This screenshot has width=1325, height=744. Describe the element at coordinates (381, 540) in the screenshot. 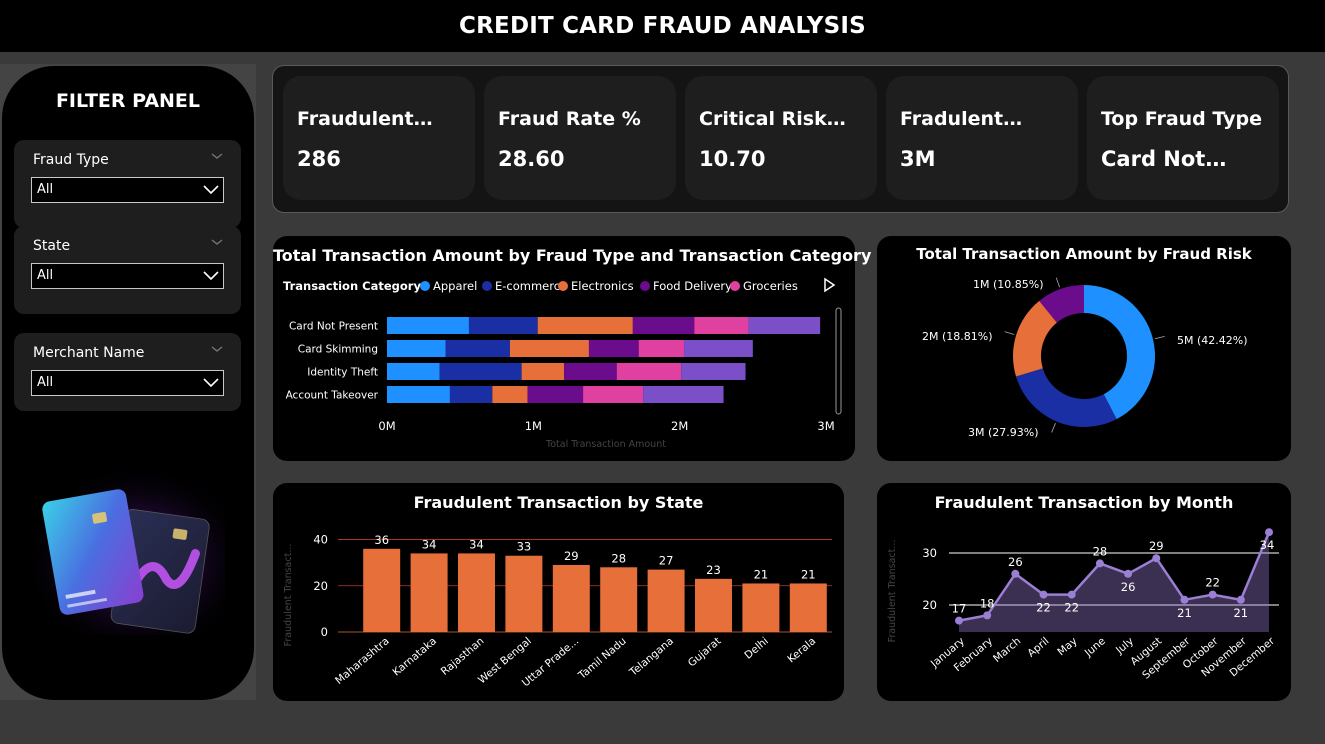

I see `data-label: 36` at that location.